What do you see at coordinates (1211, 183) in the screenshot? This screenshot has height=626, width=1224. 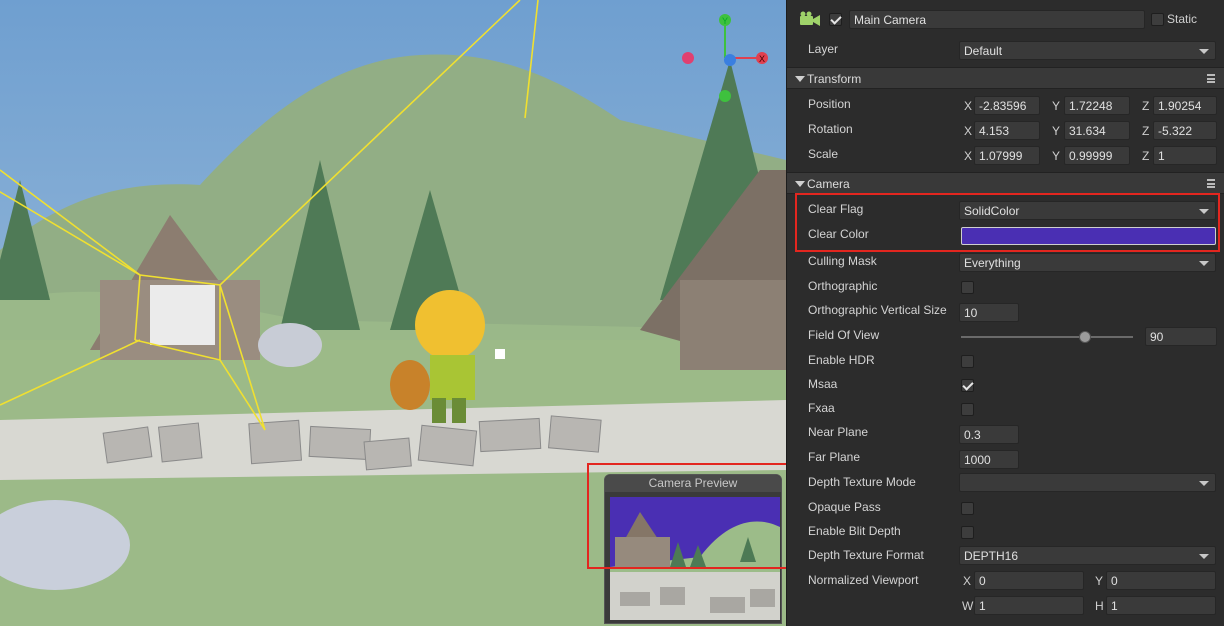 I see `camera-menu-icon` at bounding box center [1211, 183].